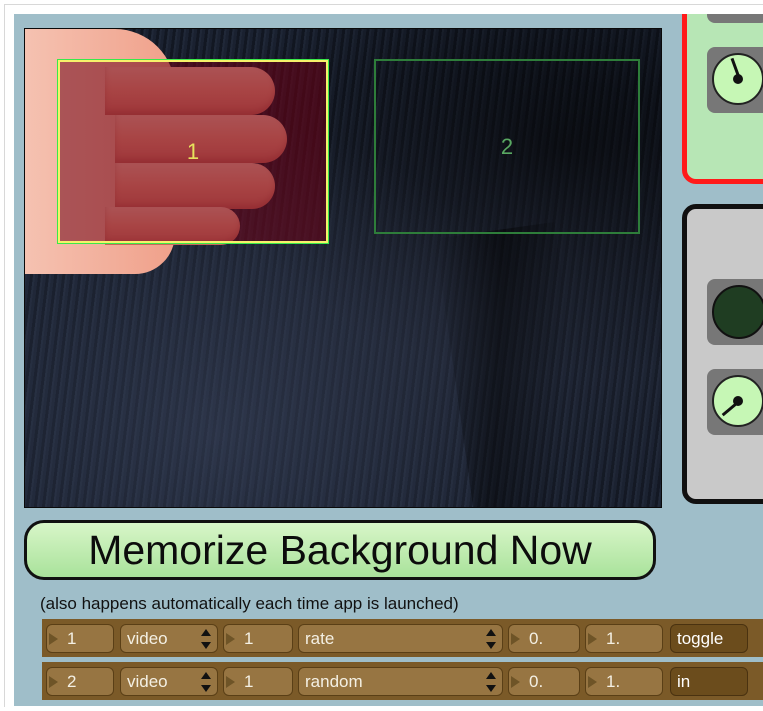 The image size is (763, 711). Describe the element at coordinates (709, 681) in the screenshot. I see `in-button: in` at that location.